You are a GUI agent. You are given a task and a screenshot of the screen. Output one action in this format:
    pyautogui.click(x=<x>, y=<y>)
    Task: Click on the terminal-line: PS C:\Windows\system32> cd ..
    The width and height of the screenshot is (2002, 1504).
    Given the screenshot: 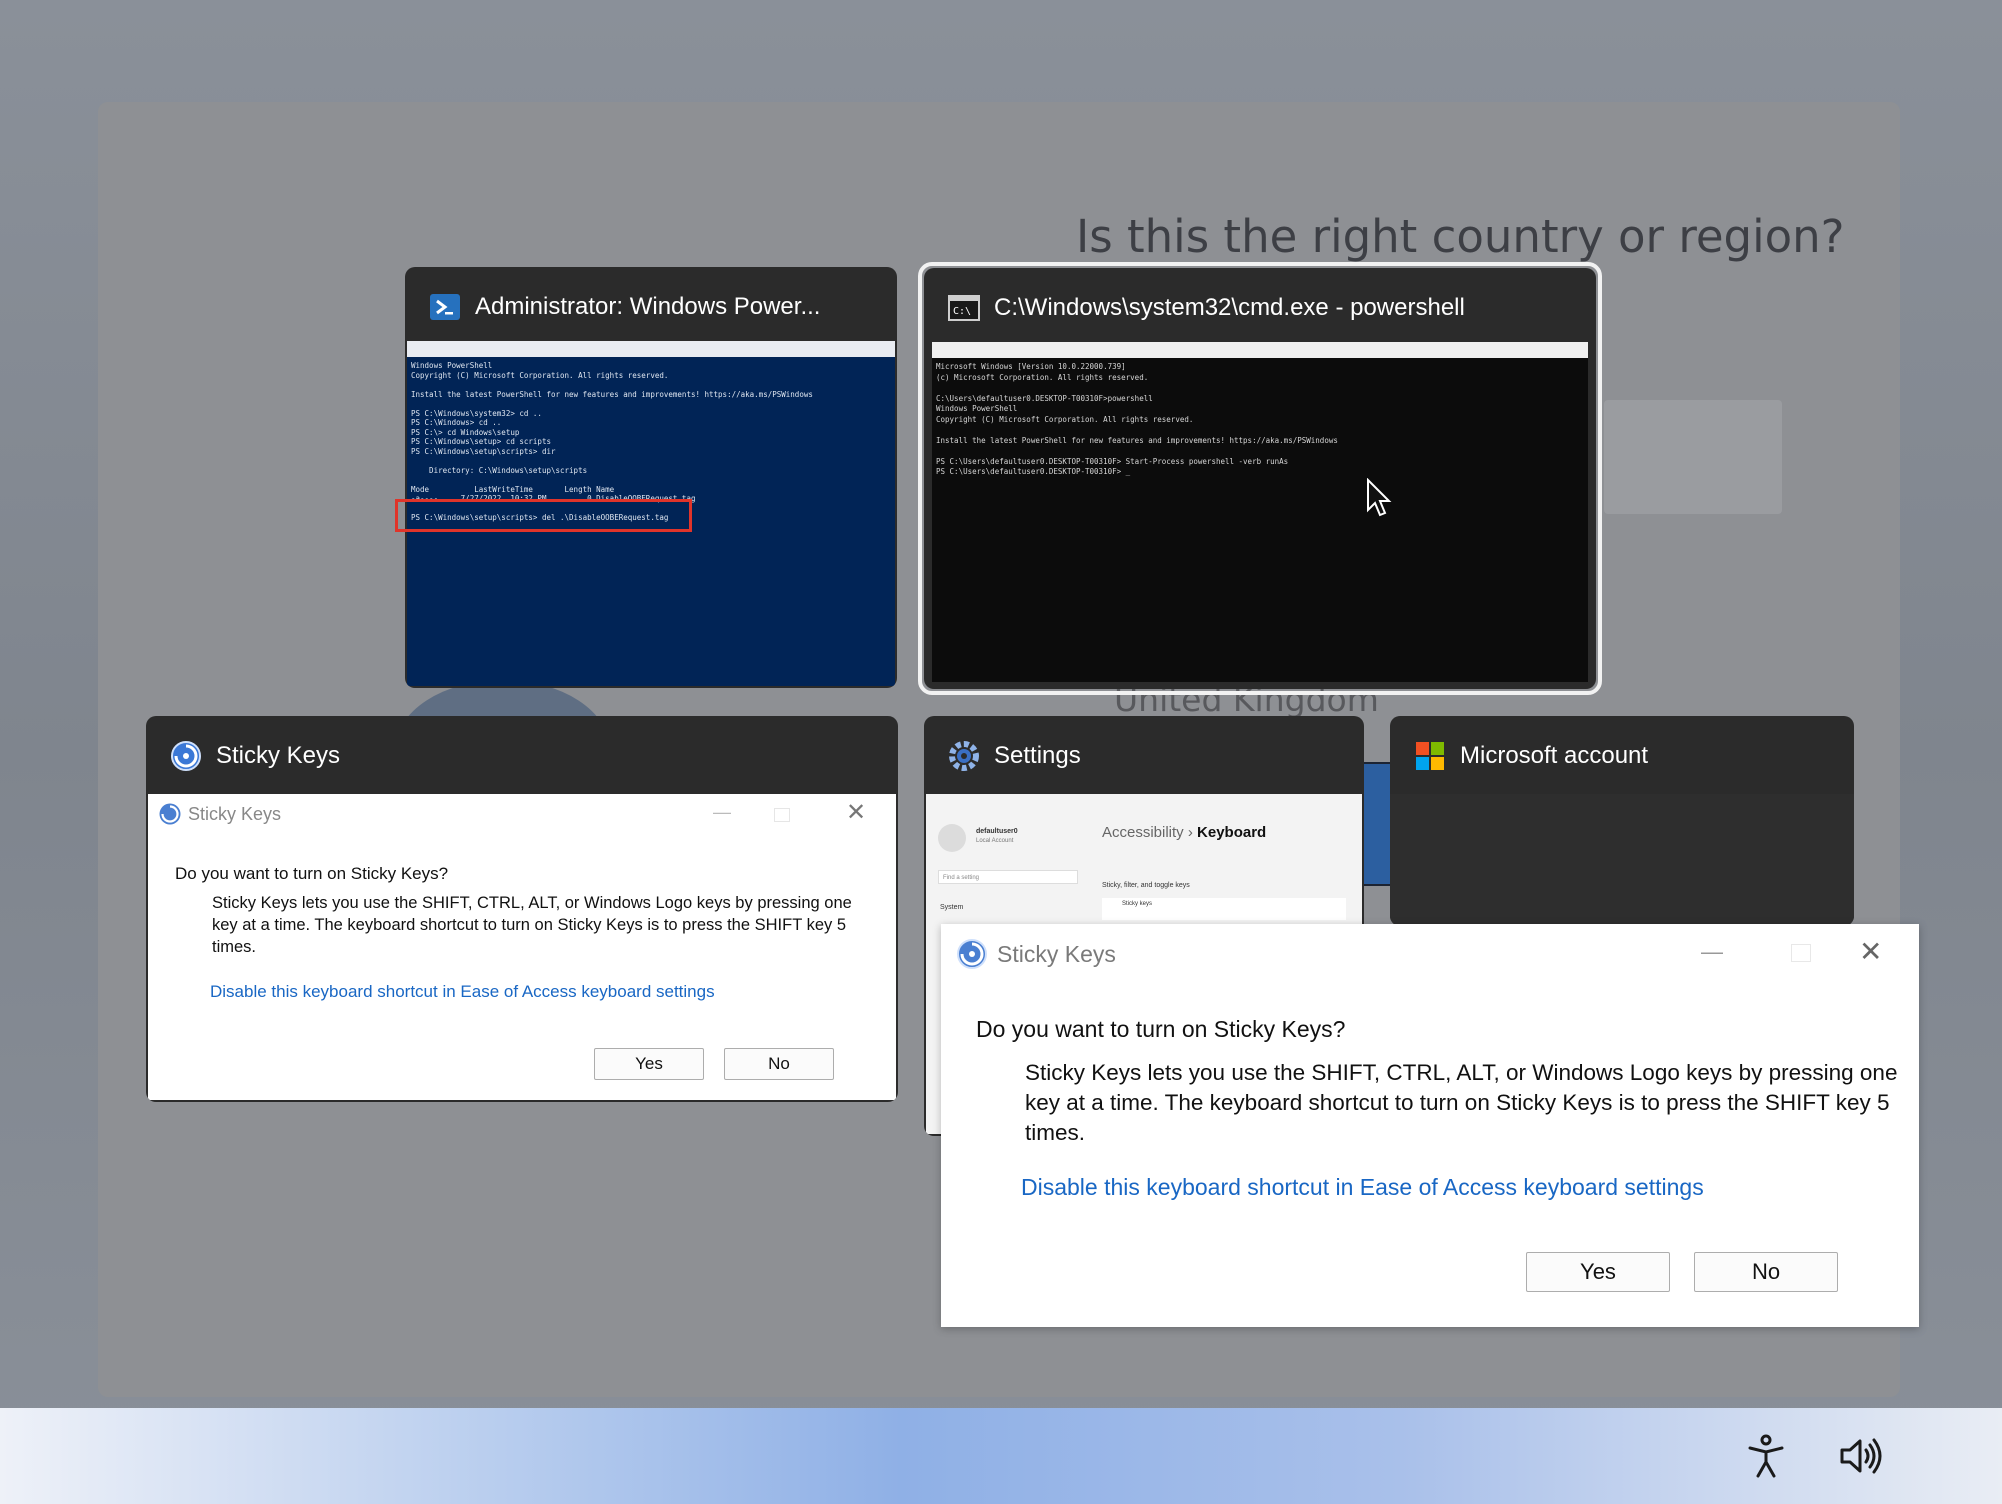 What is the action you would take?
    pyautogui.click(x=476, y=413)
    